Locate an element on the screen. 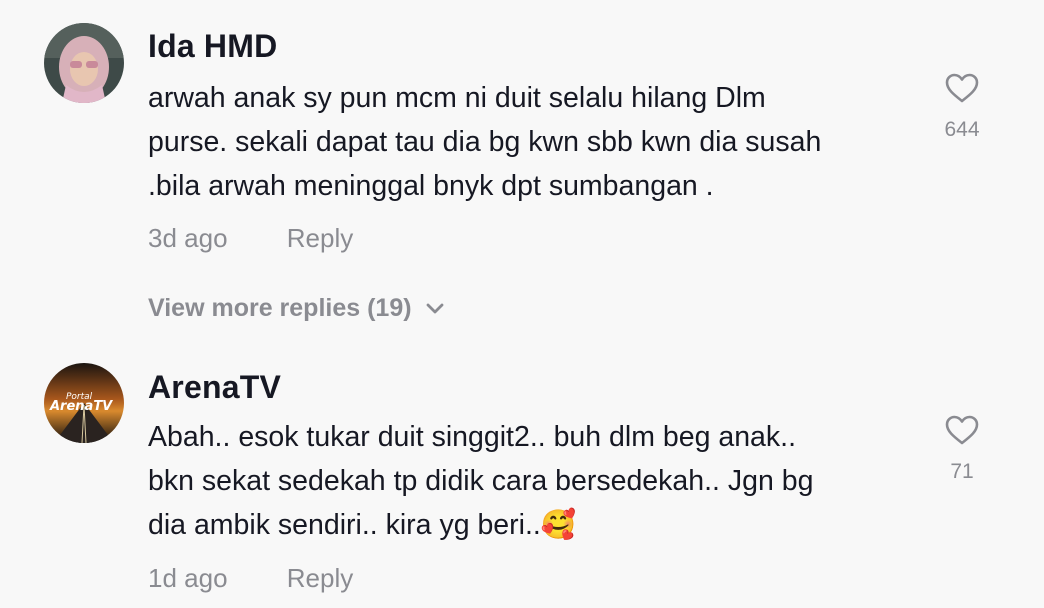  chevron-down-icon is located at coordinates (434, 308).